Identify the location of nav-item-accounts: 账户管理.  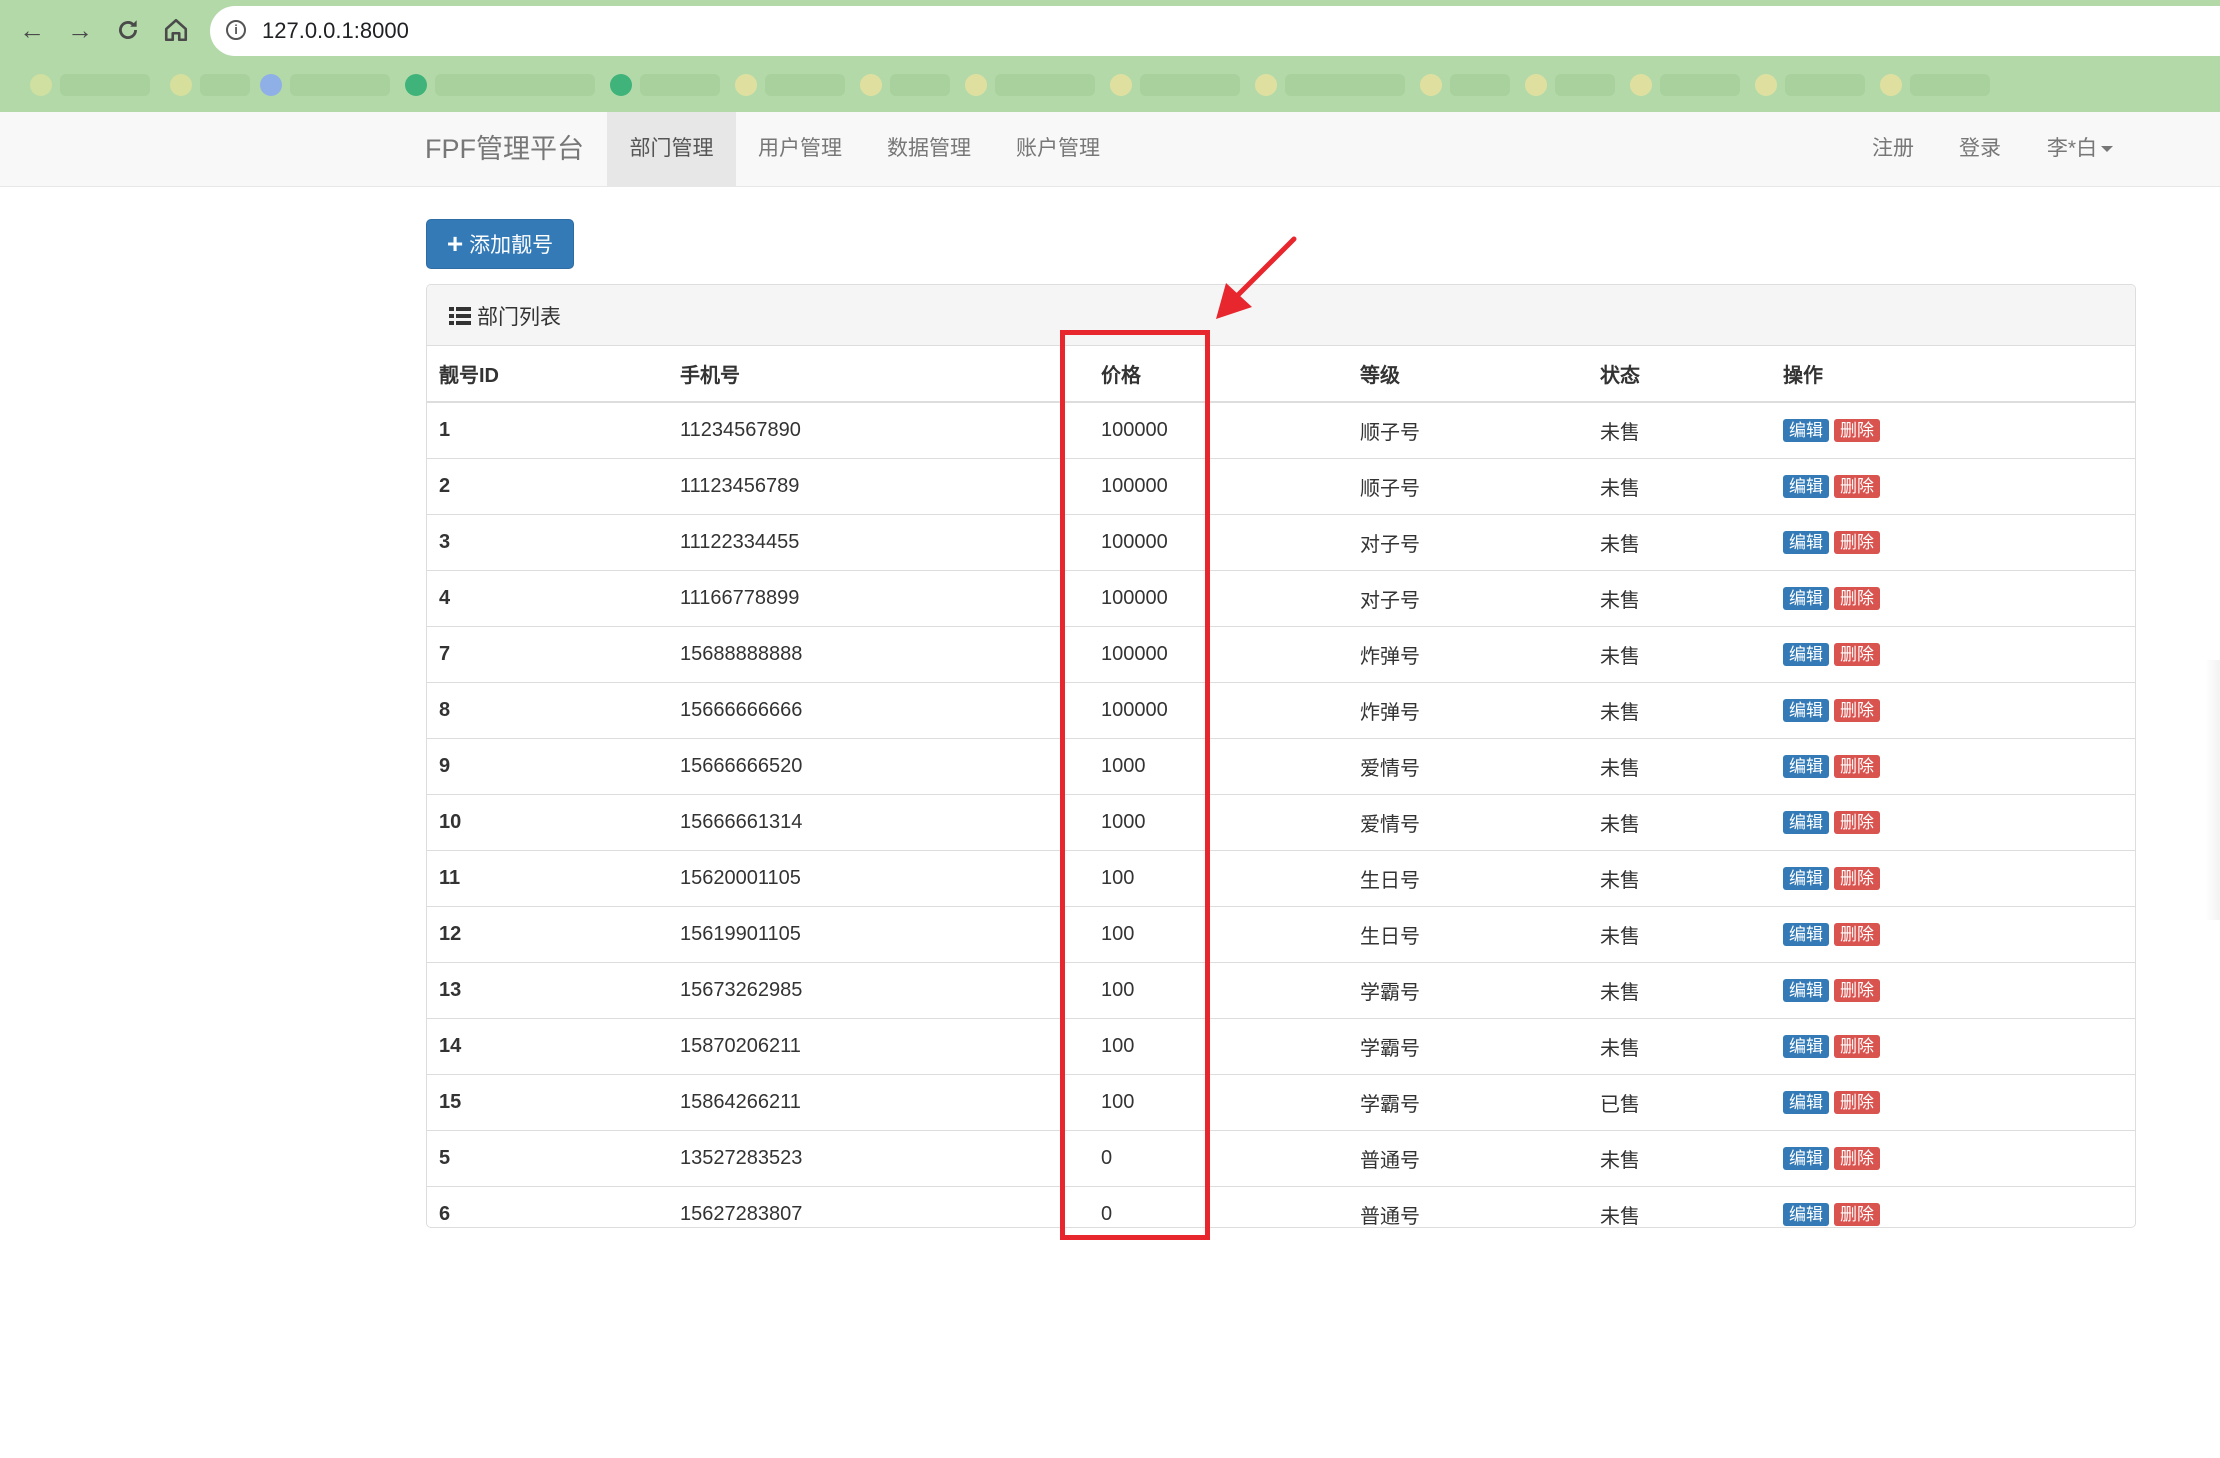
(1058, 149).